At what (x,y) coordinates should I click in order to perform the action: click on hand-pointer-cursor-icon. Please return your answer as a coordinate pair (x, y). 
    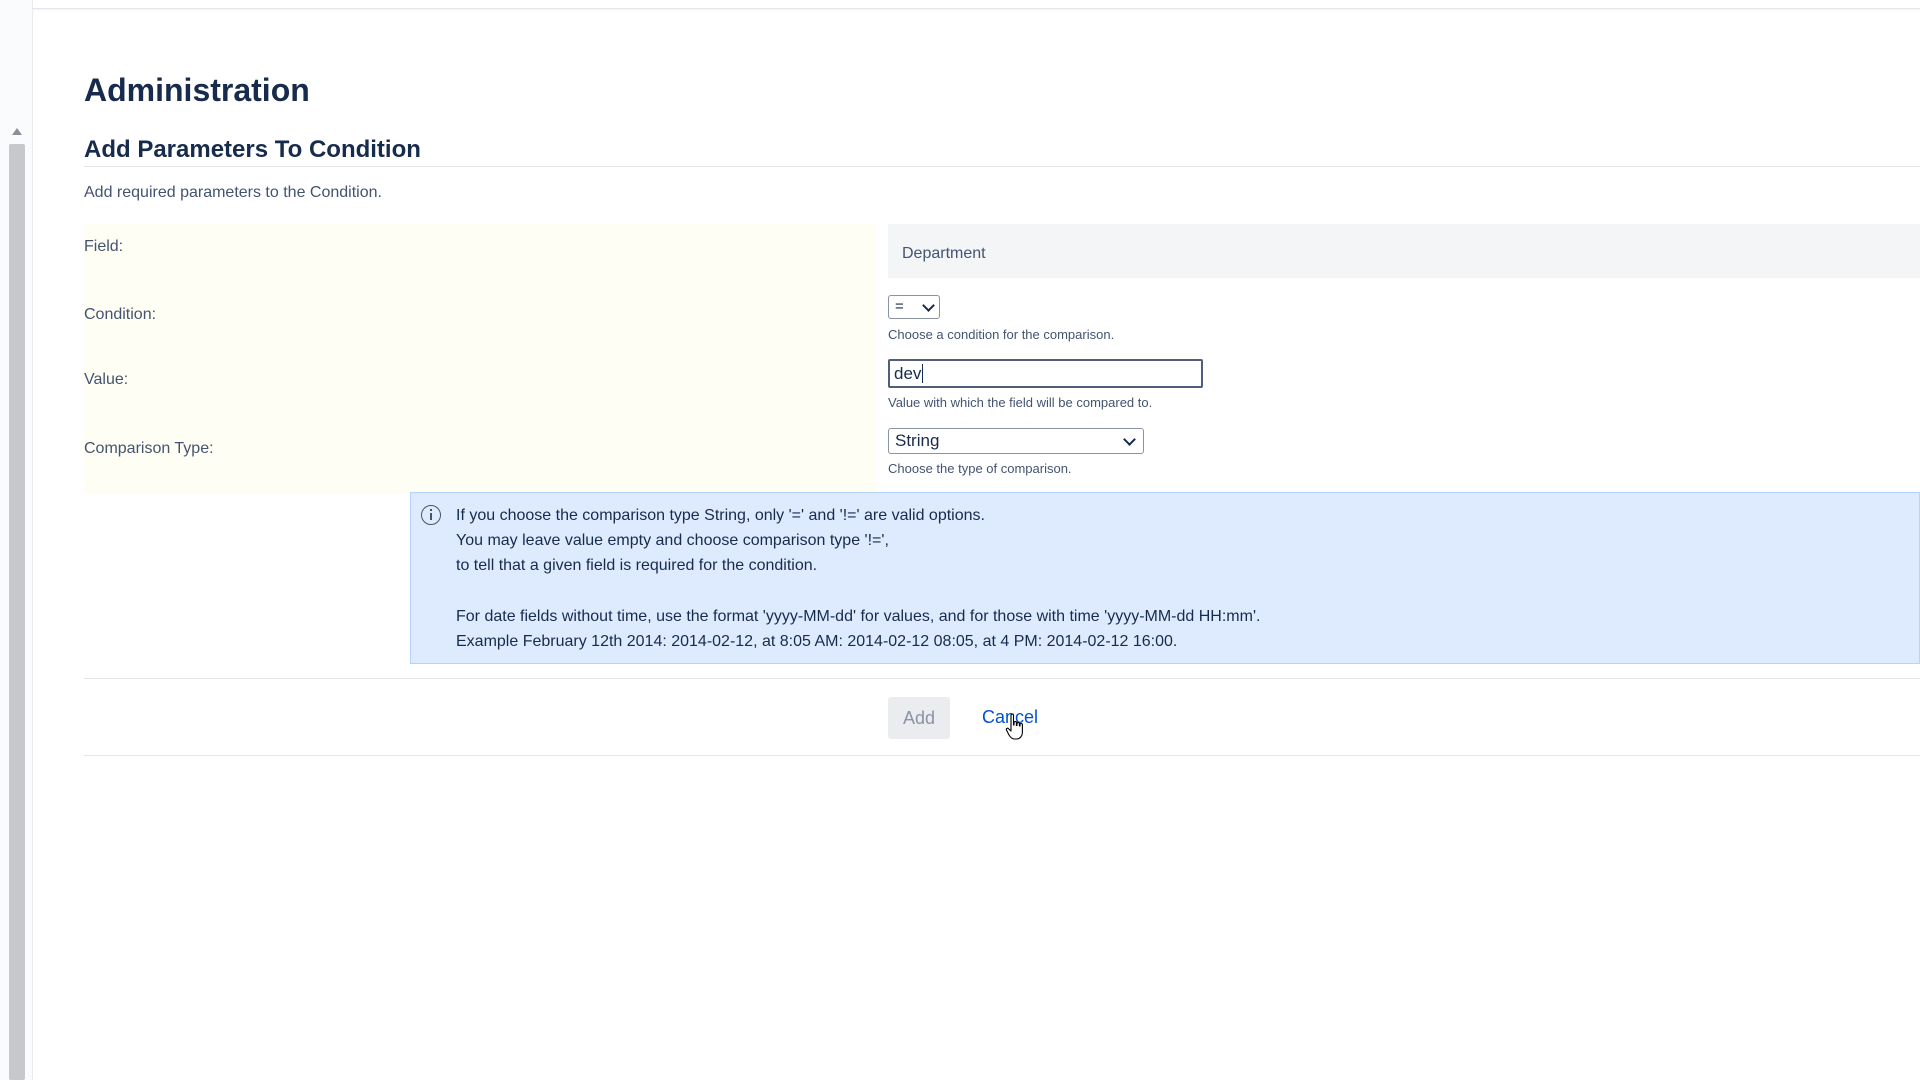
    Looking at the image, I should click on (1014, 726).